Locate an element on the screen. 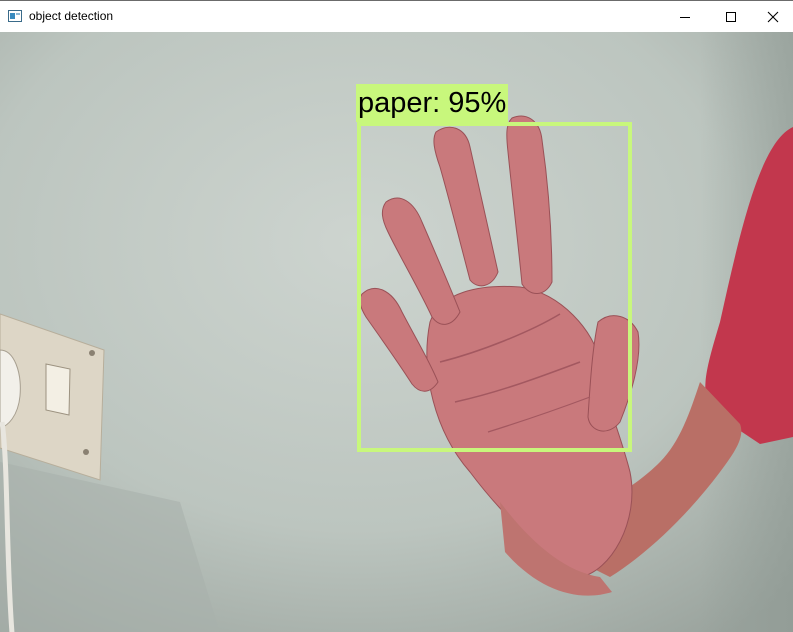 This screenshot has width=793, height=632. close-button is located at coordinates (773, 16).